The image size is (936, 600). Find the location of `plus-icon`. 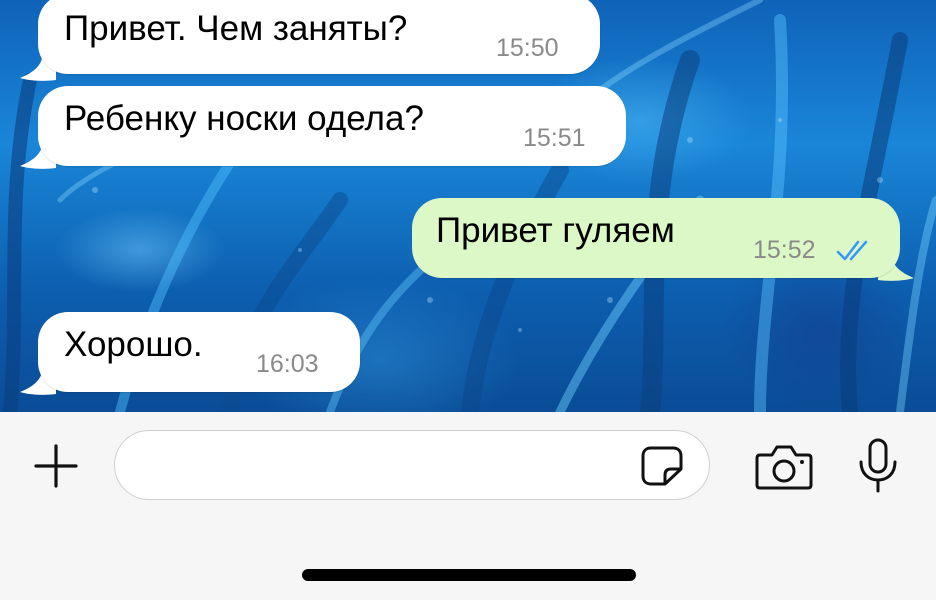

plus-icon is located at coordinates (56, 466).